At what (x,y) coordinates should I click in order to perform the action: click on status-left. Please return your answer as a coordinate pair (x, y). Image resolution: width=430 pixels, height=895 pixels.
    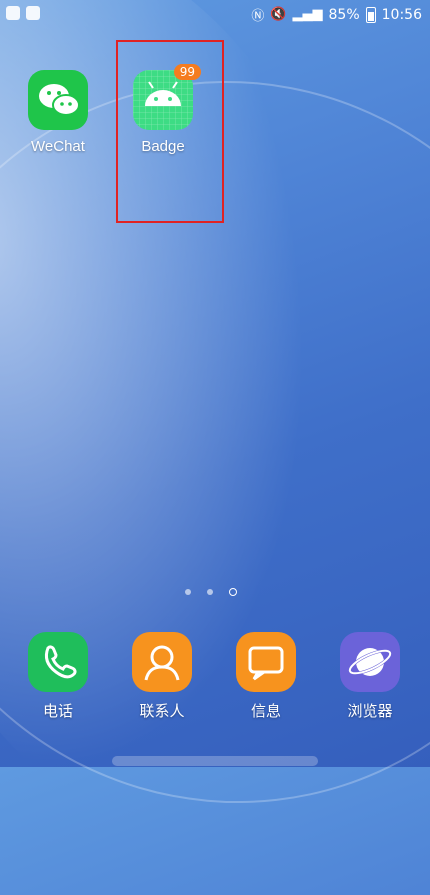
    Looking at the image, I should click on (23, 13).